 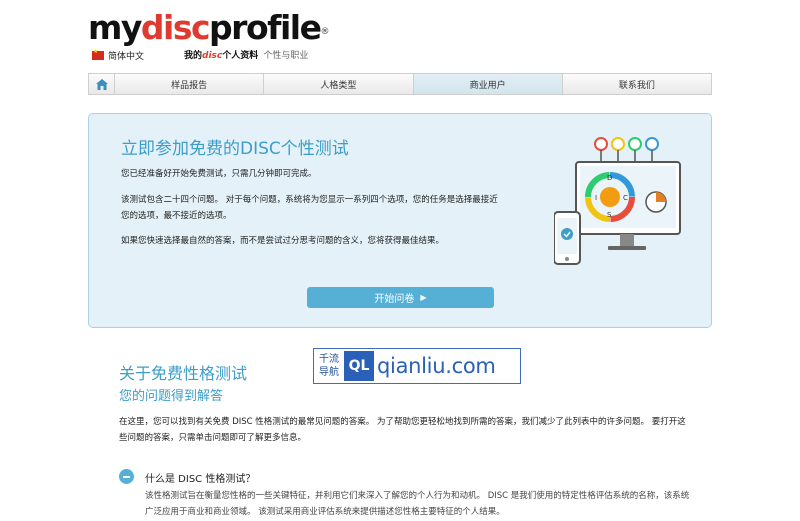 I want to click on disc-letter-i: I, so click(x=596, y=198).